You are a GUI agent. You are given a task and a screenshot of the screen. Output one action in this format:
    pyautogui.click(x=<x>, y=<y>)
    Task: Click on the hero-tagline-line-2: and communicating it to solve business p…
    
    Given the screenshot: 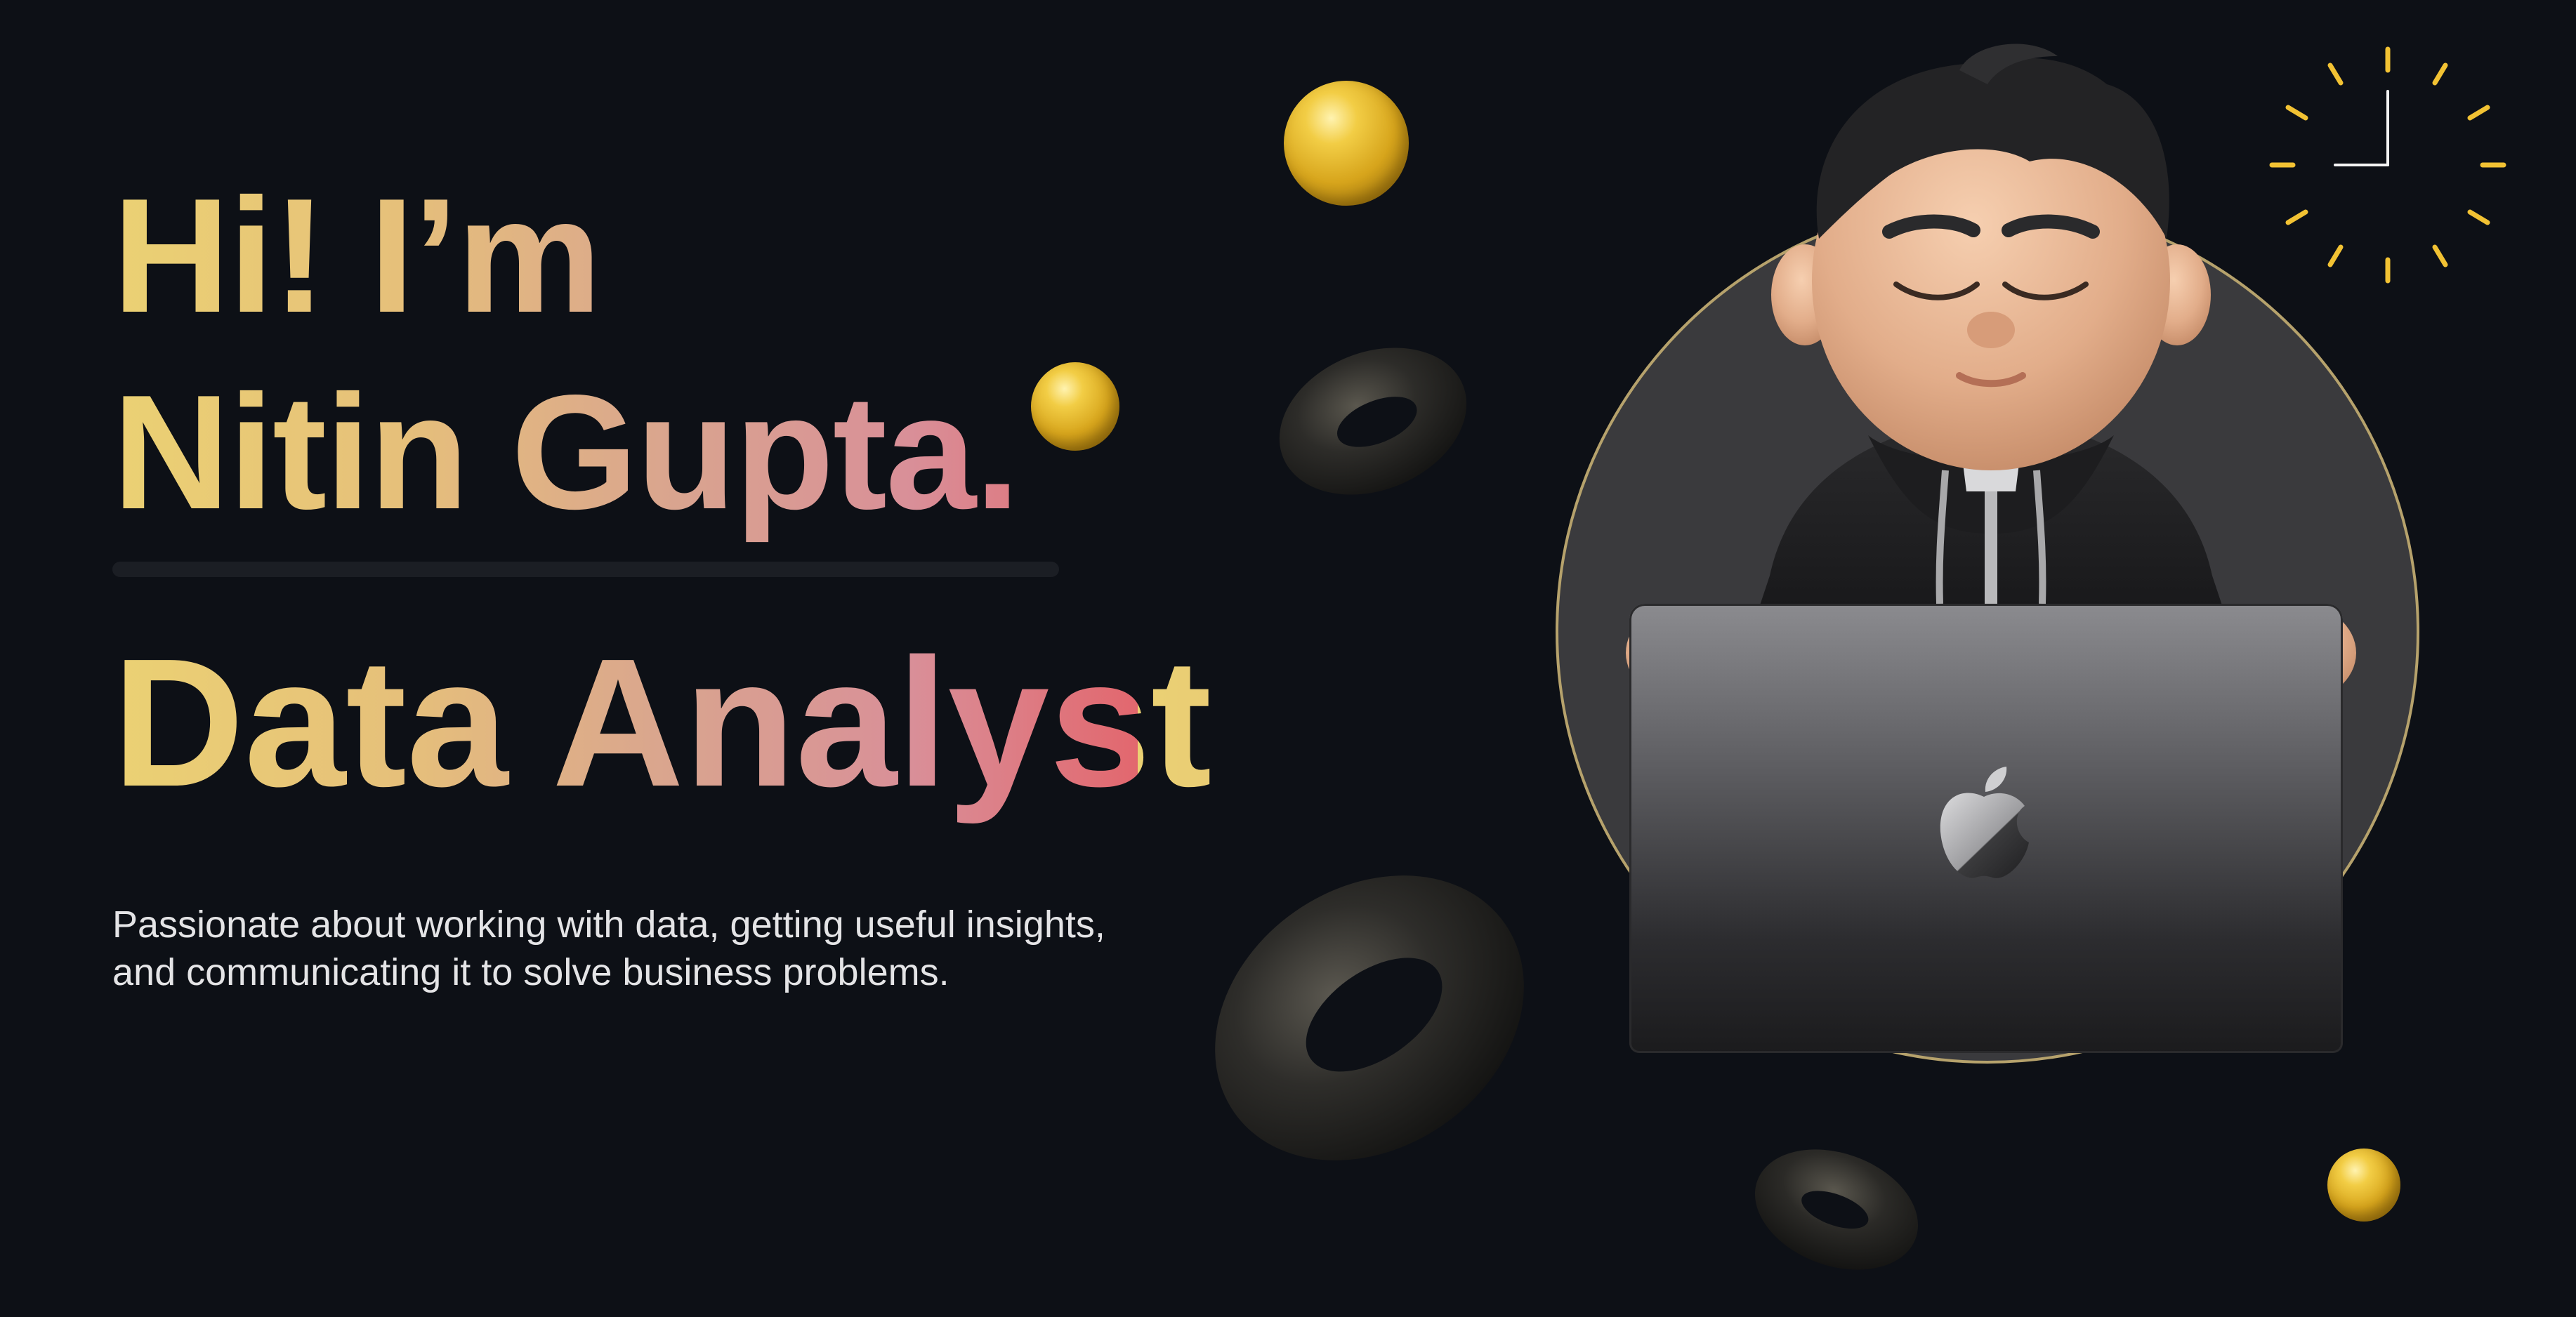 What is the action you would take?
    pyautogui.click(x=530, y=972)
    